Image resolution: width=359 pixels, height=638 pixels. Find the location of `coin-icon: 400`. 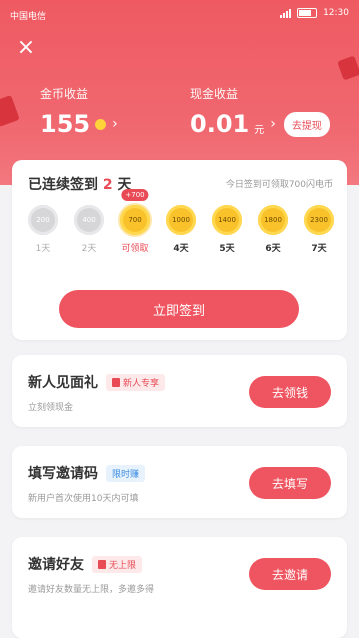

coin-icon: 400 is located at coordinates (89, 220).